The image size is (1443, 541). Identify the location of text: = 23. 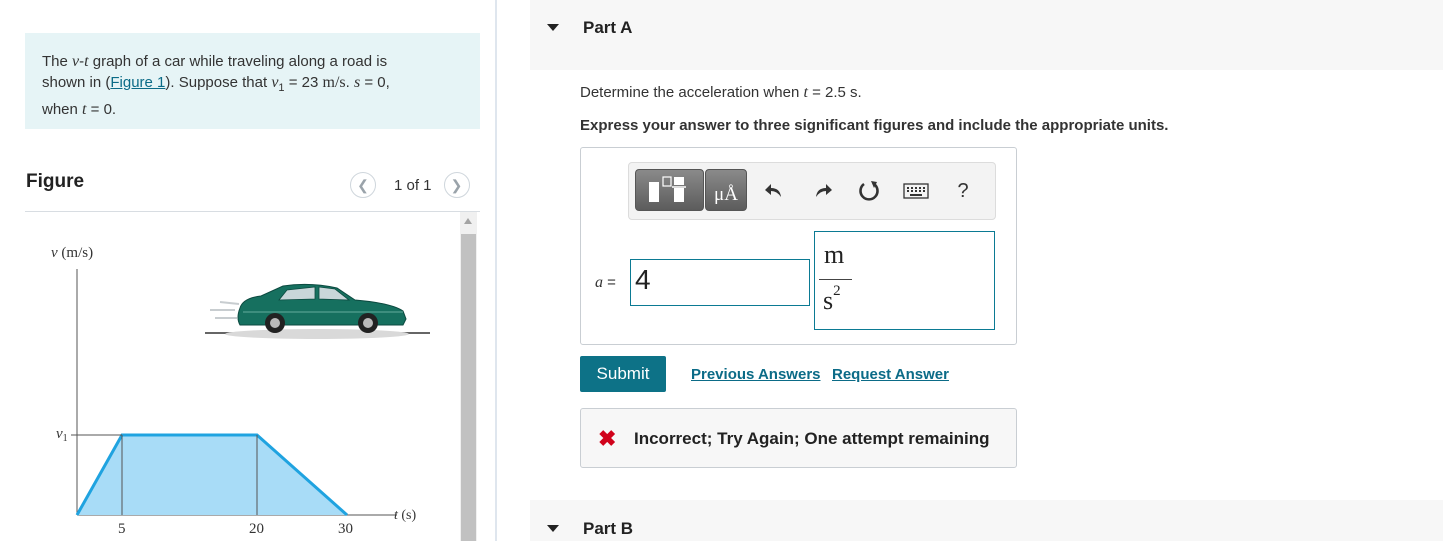
(303, 82).